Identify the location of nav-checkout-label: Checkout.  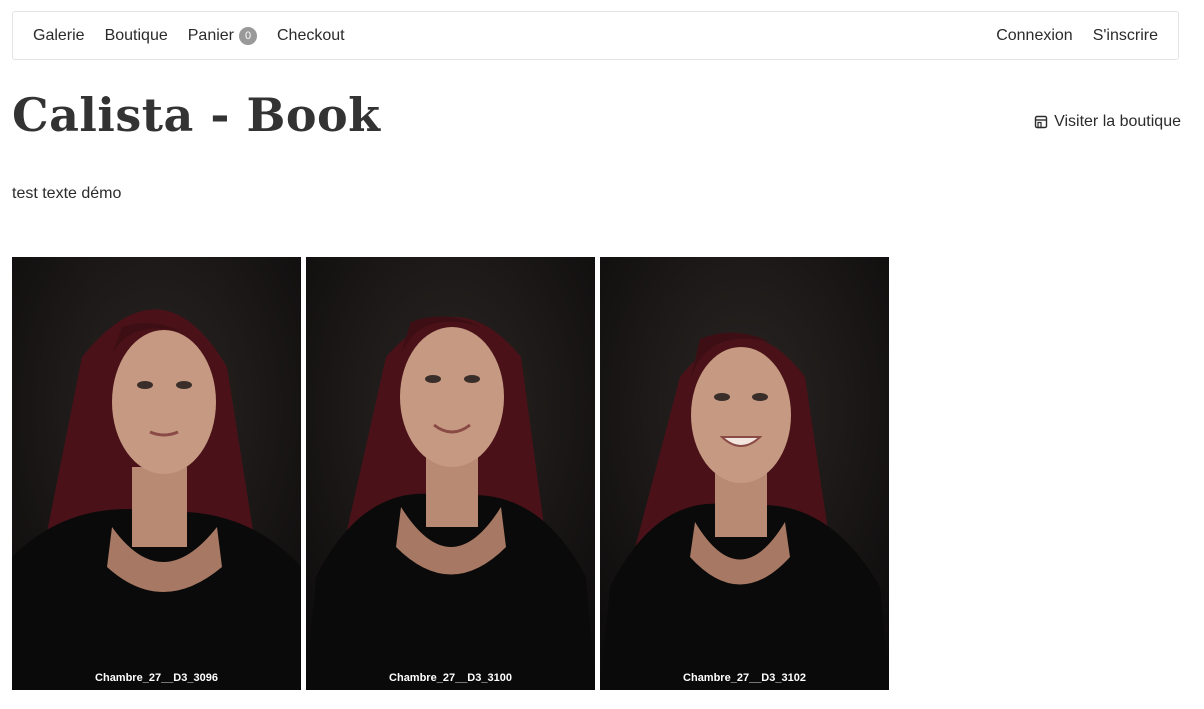
(311, 35).